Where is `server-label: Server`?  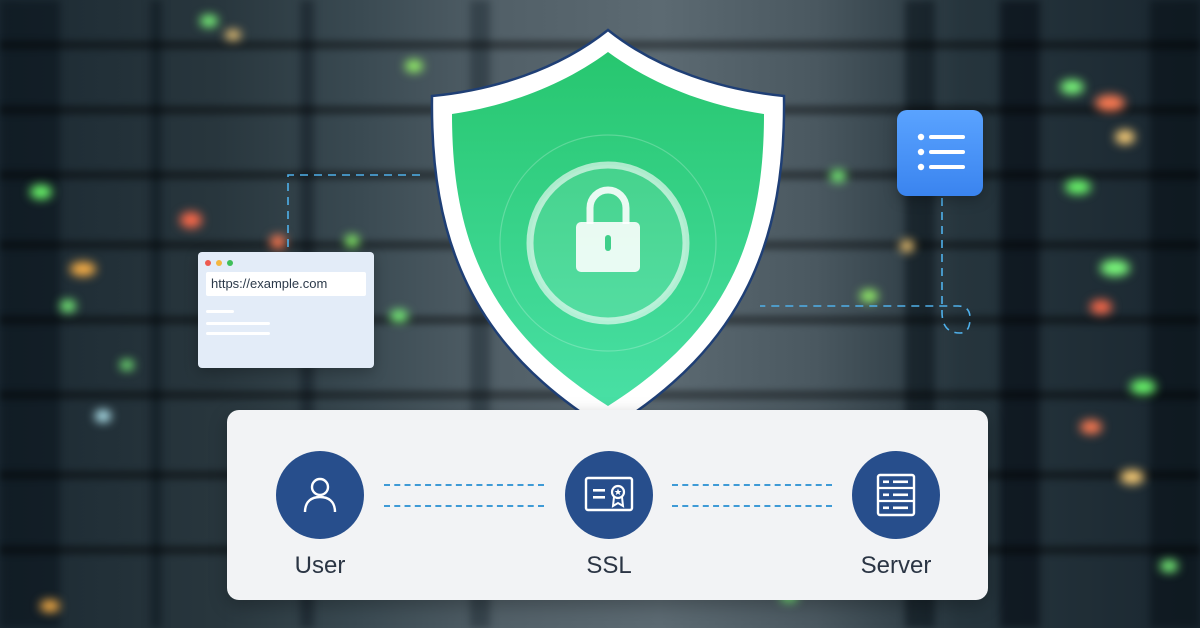 server-label: Server is located at coordinates (896, 565).